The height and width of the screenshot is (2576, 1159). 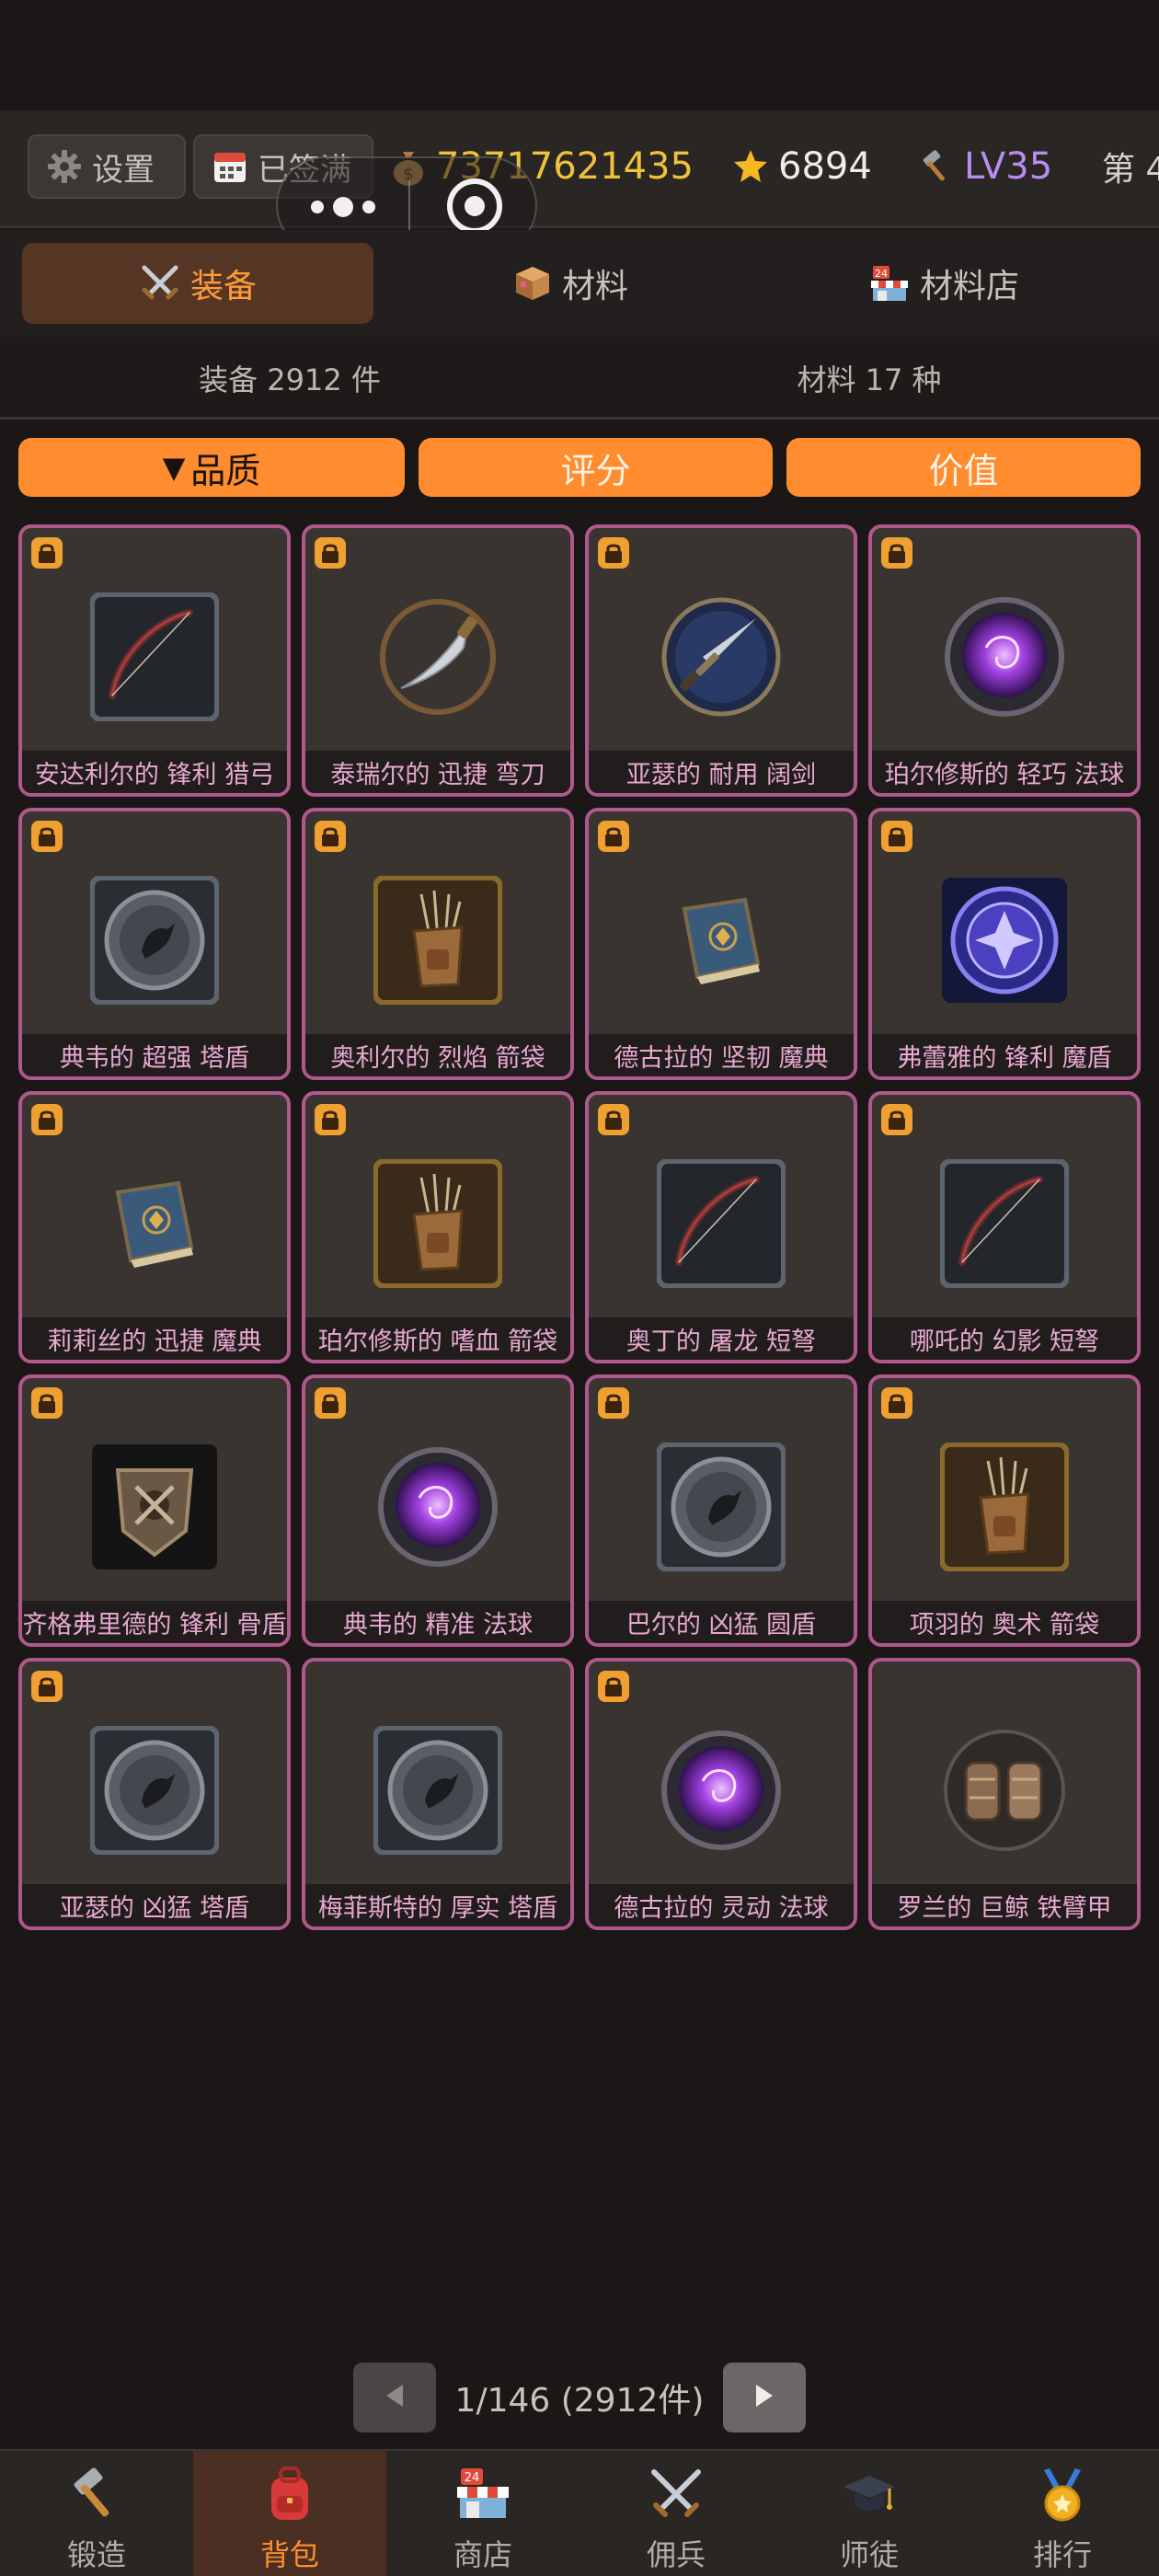 I want to click on item-name: 罗兰的 巨鲸 铁臂甲, so click(x=1004, y=1905).